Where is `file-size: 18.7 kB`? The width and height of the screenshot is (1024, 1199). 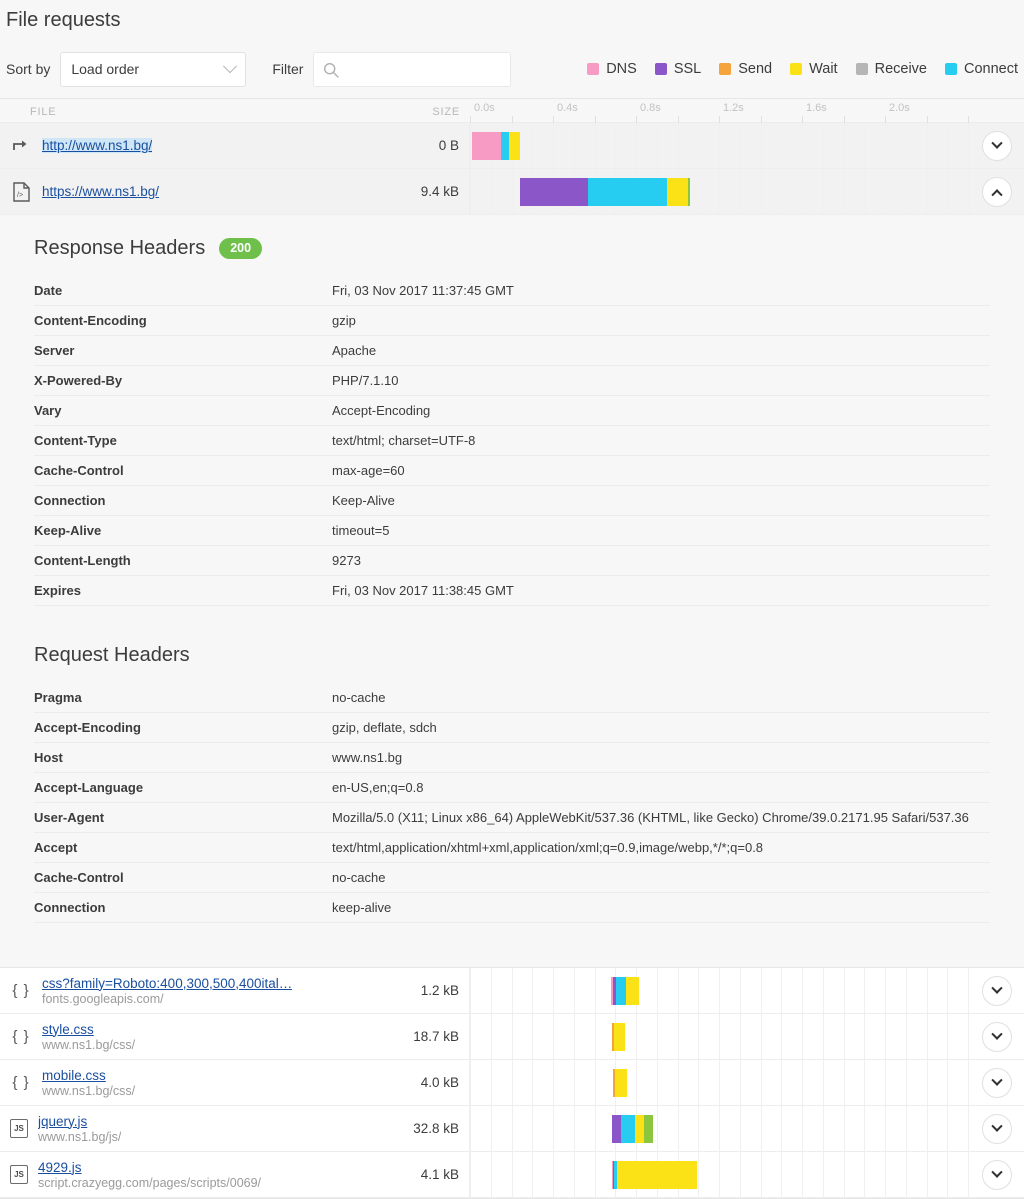
file-size: 18.7 kB is located at coordinates (436, 1036).